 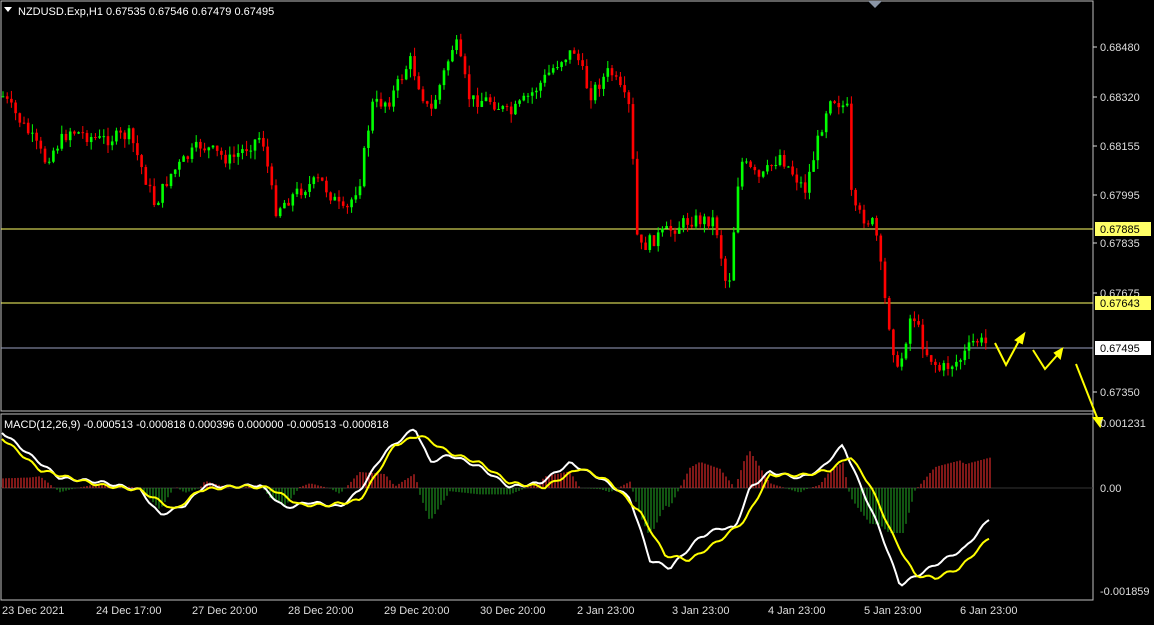 I want to click on time-label: 27 Dec 20:00, so click(x=224, y=611).